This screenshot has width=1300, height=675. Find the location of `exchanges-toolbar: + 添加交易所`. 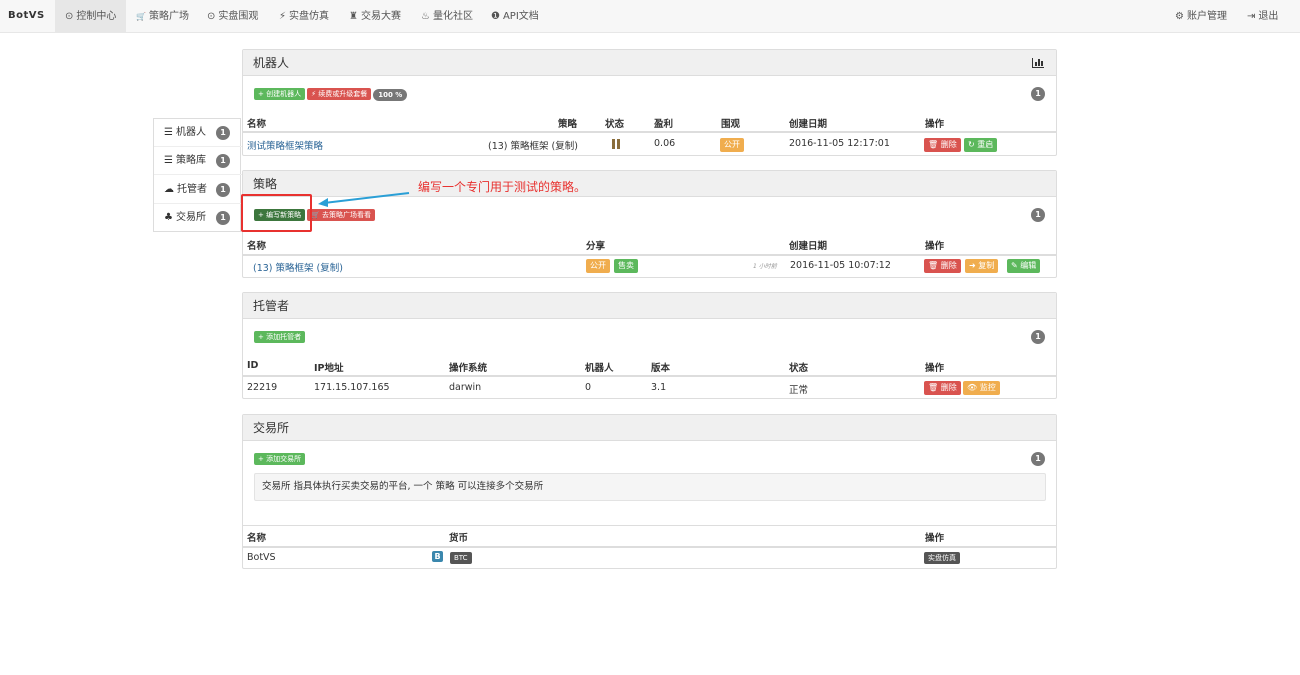

exchanges-toolbar: + 添加交易所 is located at coordinates (280, 459).